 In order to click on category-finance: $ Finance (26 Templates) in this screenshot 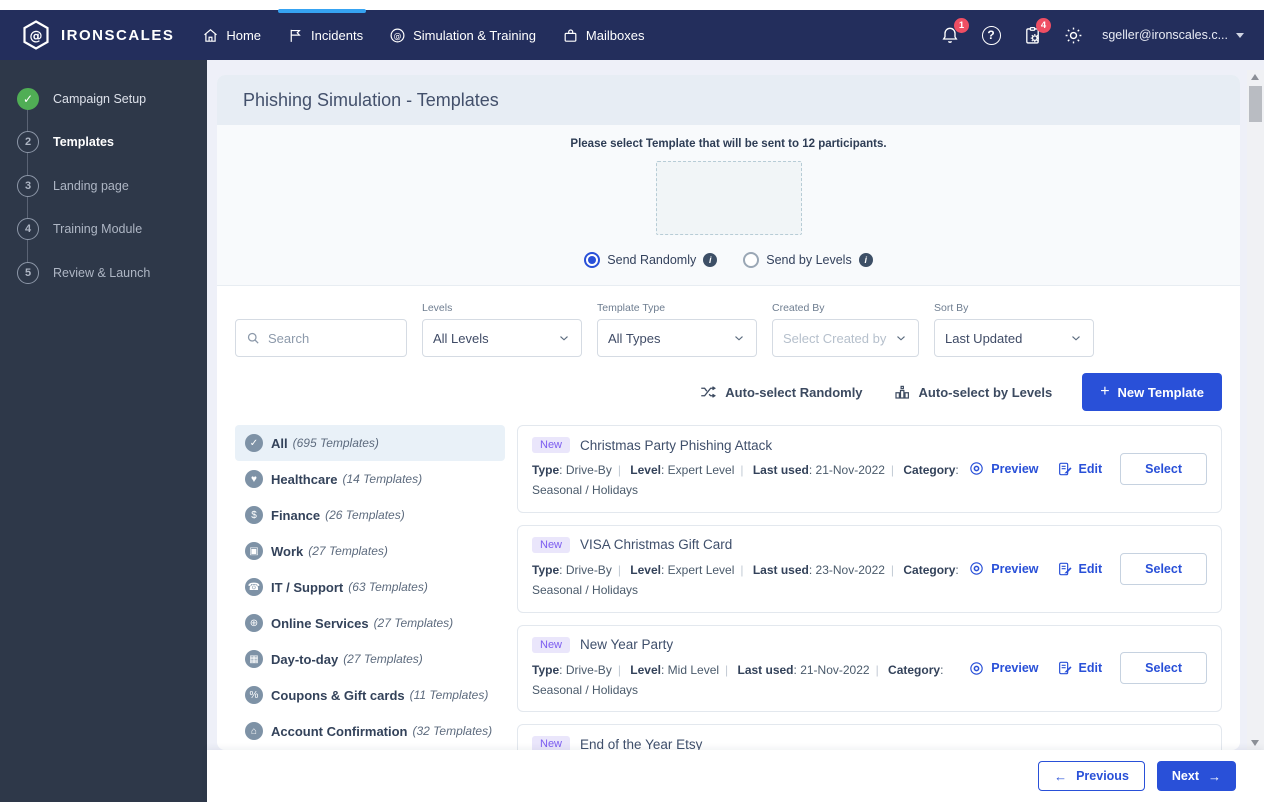, I will do `click(370, 515)`.